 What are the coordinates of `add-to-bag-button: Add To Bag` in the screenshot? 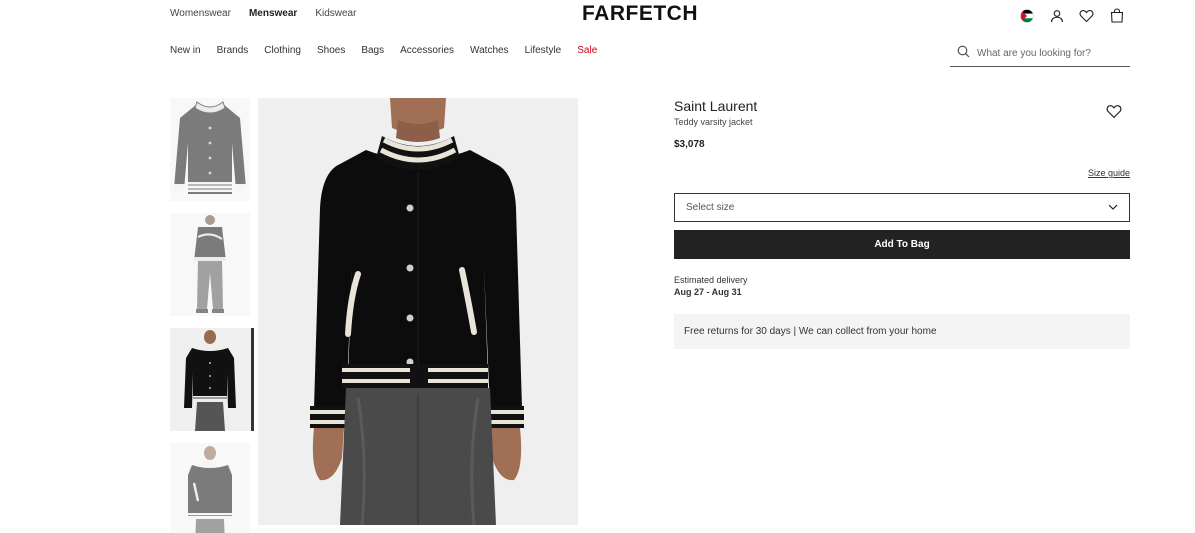 It's located at (902, 244).